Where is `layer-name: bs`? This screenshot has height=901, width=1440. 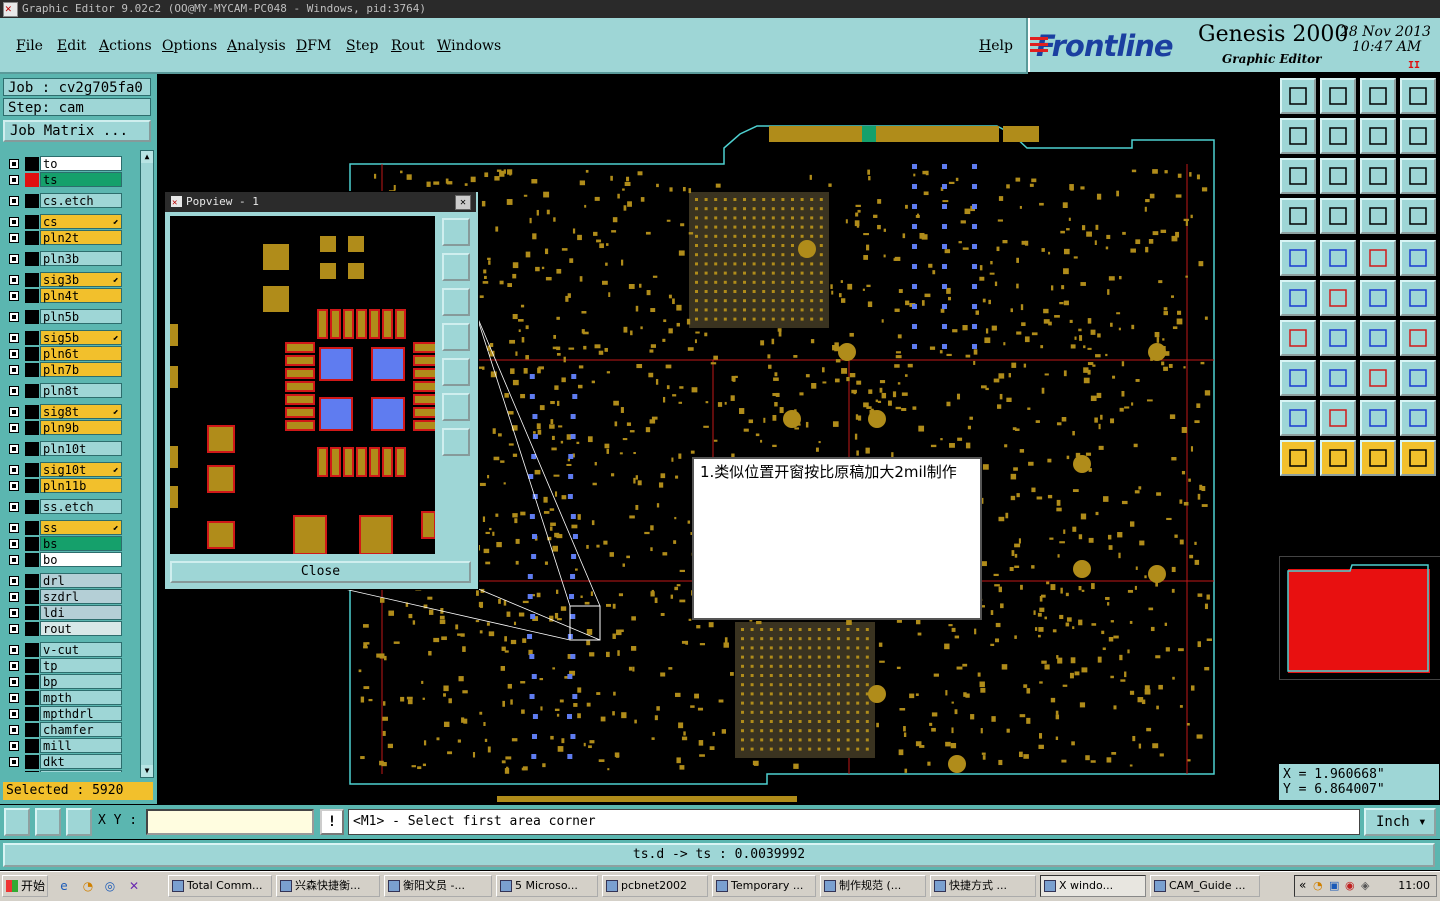
layer-name: bs is located at coordinates (81, 543).